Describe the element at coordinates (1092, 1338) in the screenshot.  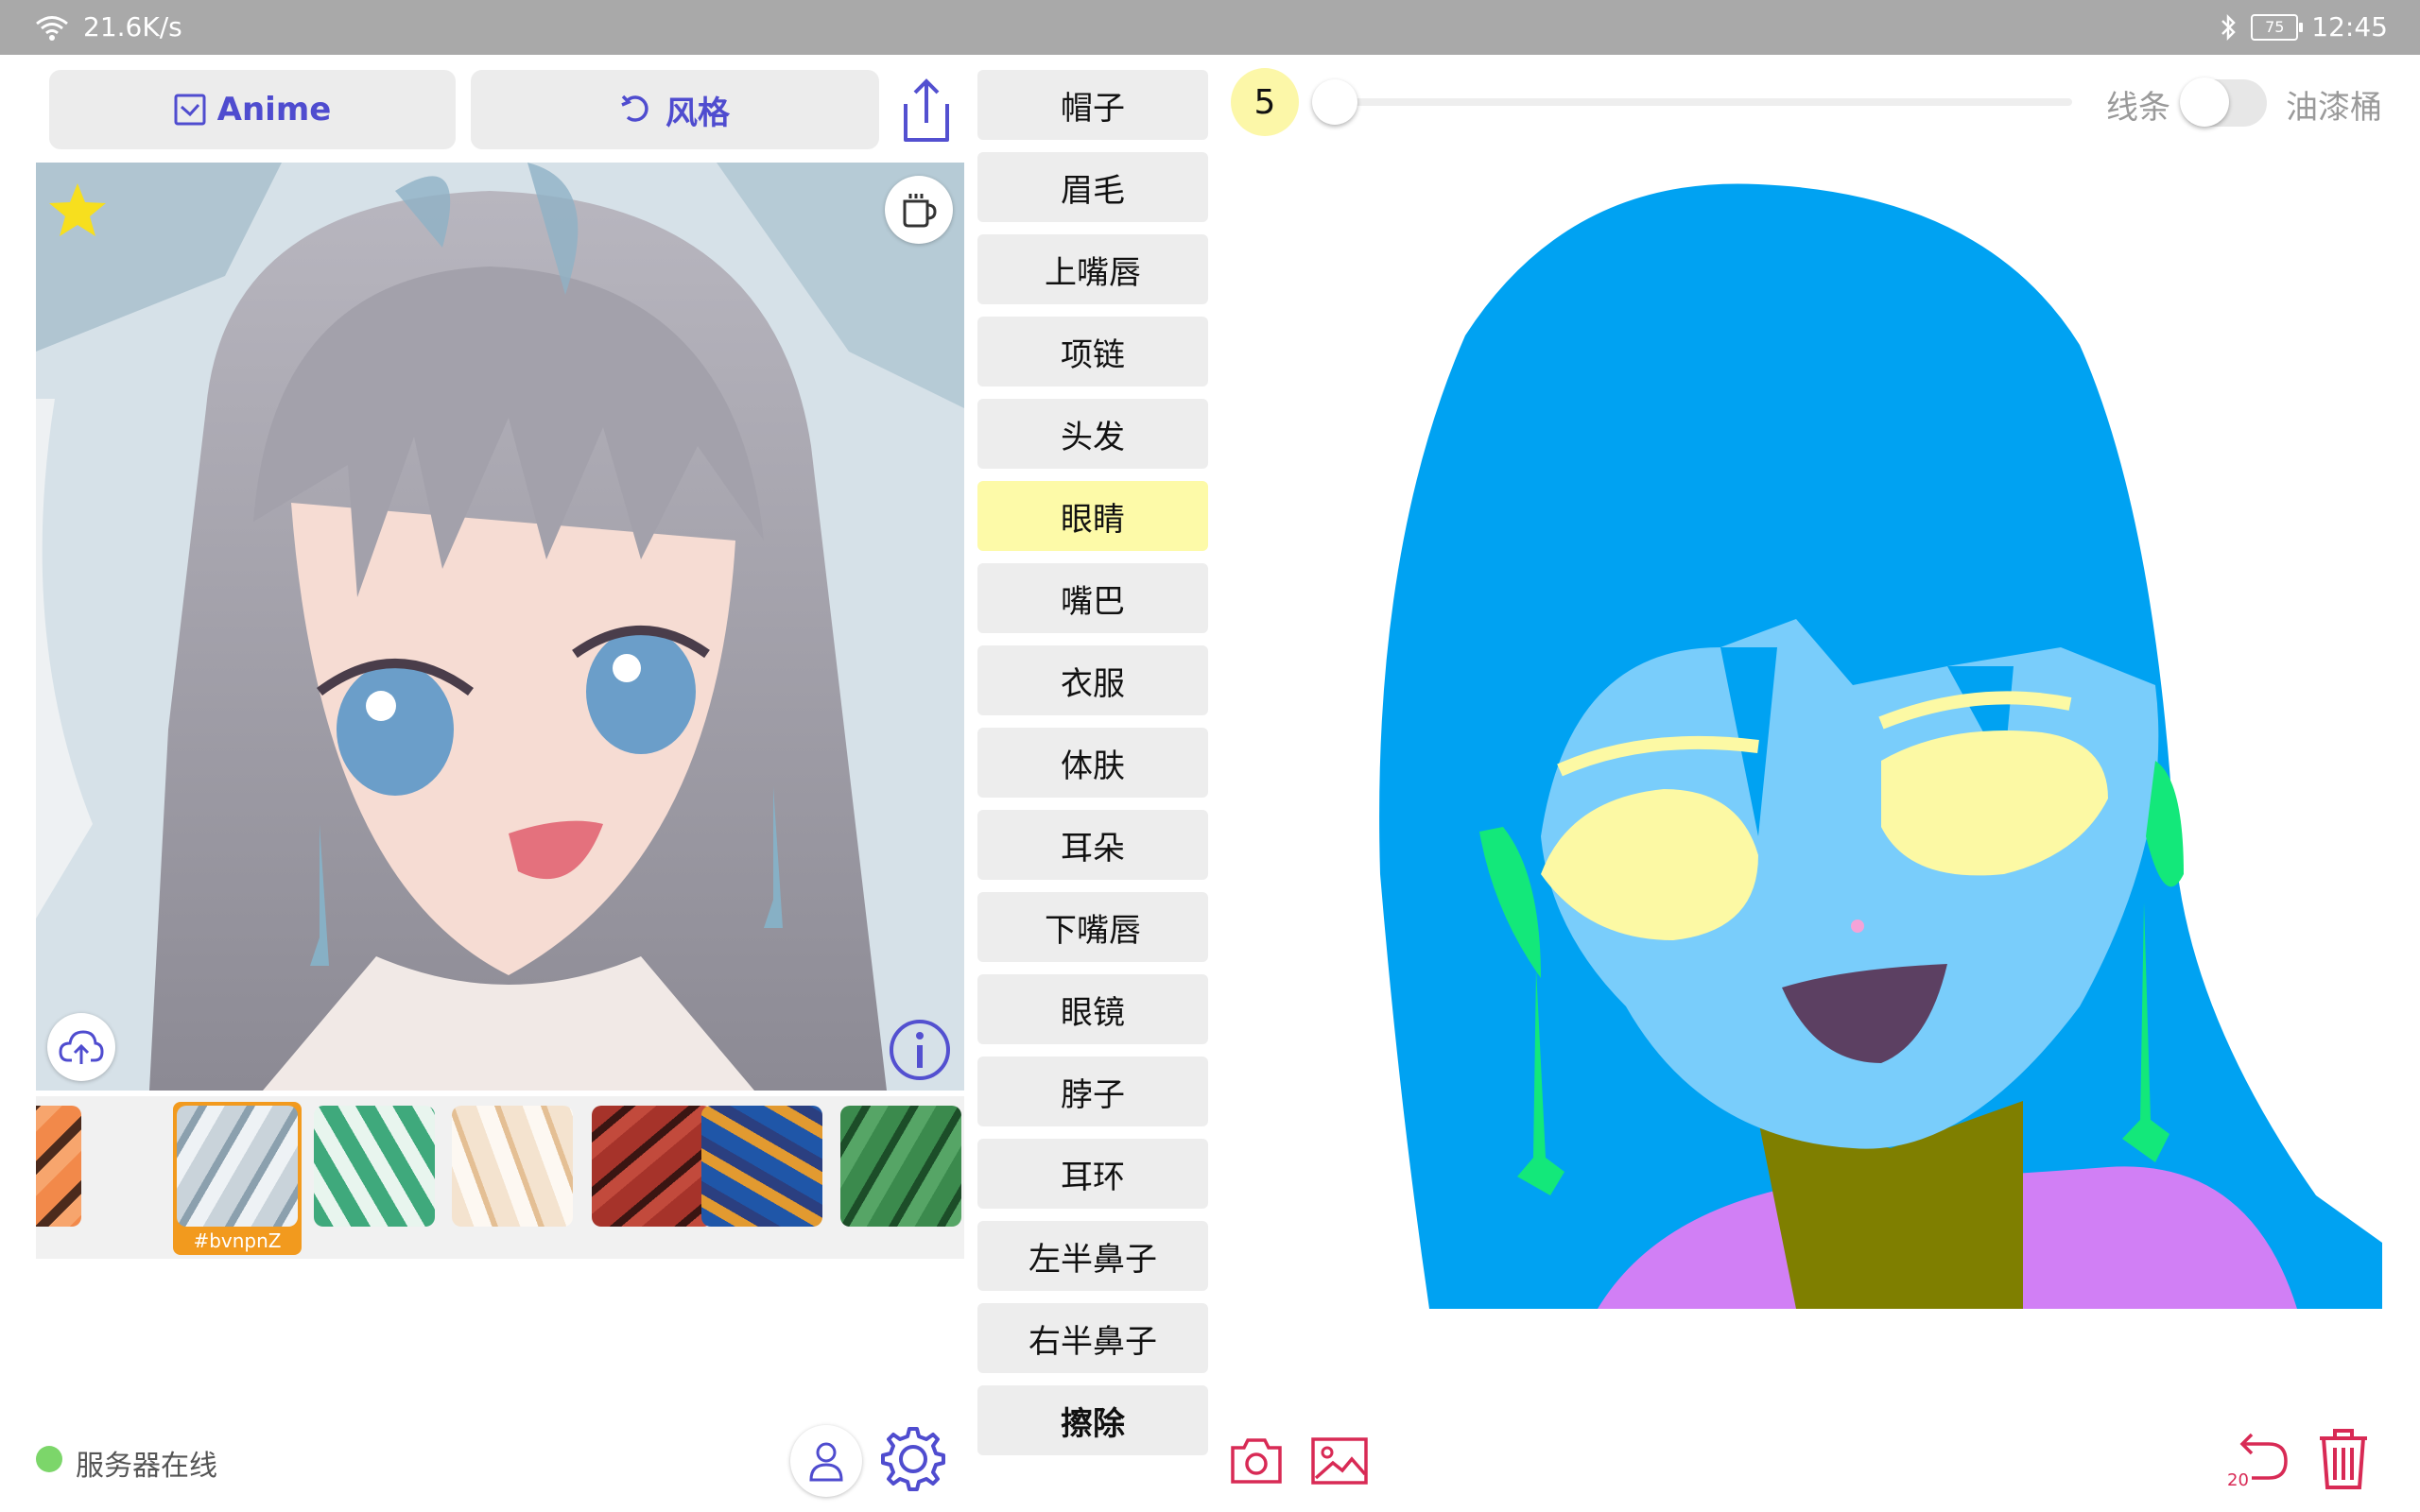
I see `label-right-nose: 右半鼻子` at that location.